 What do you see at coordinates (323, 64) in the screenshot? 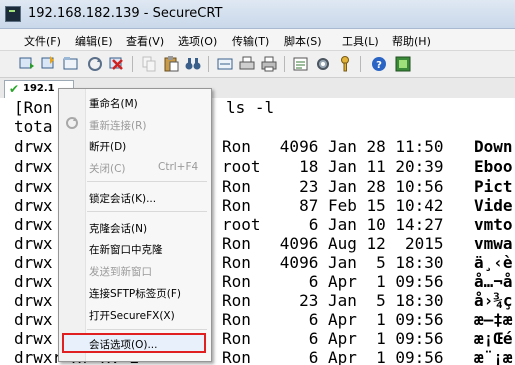
I see `global-options-icon` at bounding box center [323, 64].